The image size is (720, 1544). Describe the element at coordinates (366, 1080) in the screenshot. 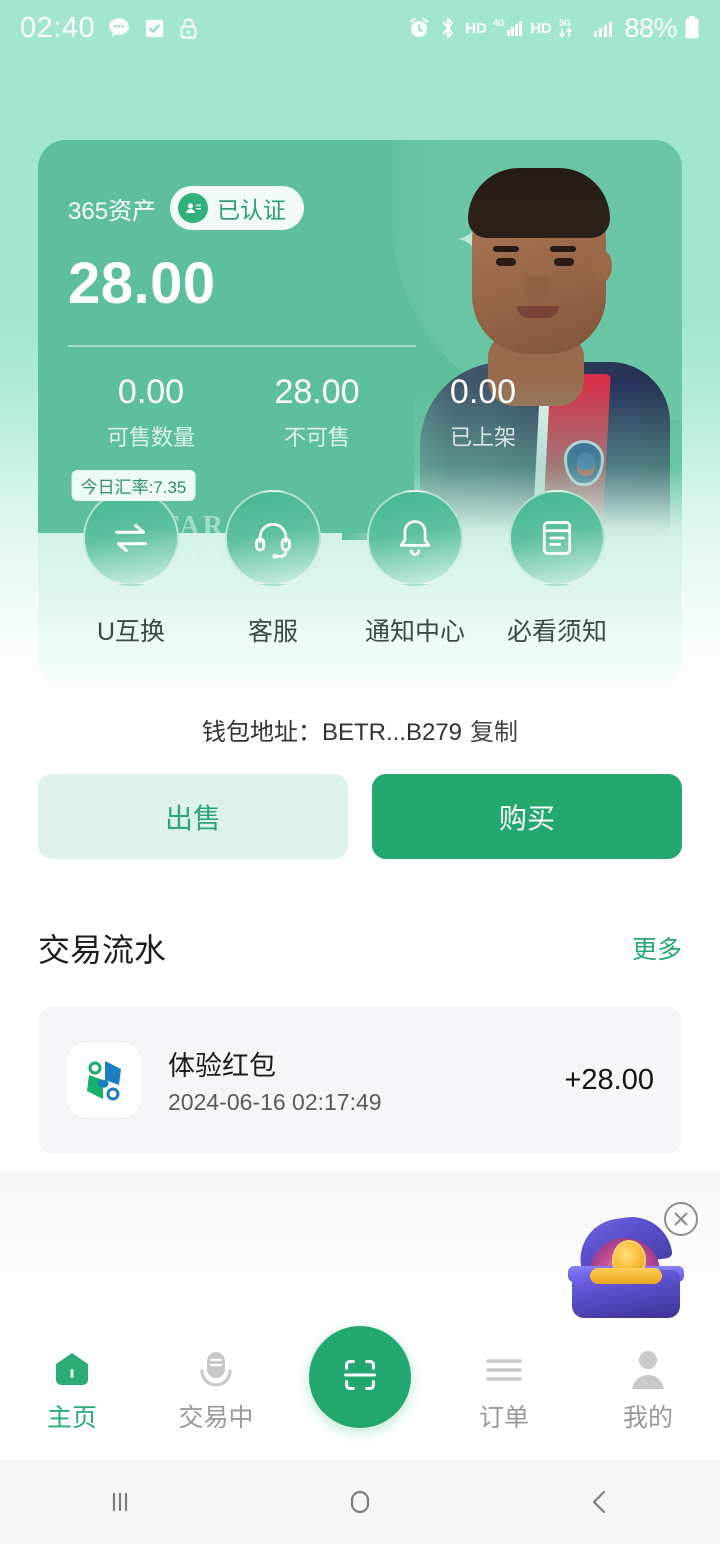

I see `transaction-info: 体验红包 2024-06-16 02:17:49` at that location.